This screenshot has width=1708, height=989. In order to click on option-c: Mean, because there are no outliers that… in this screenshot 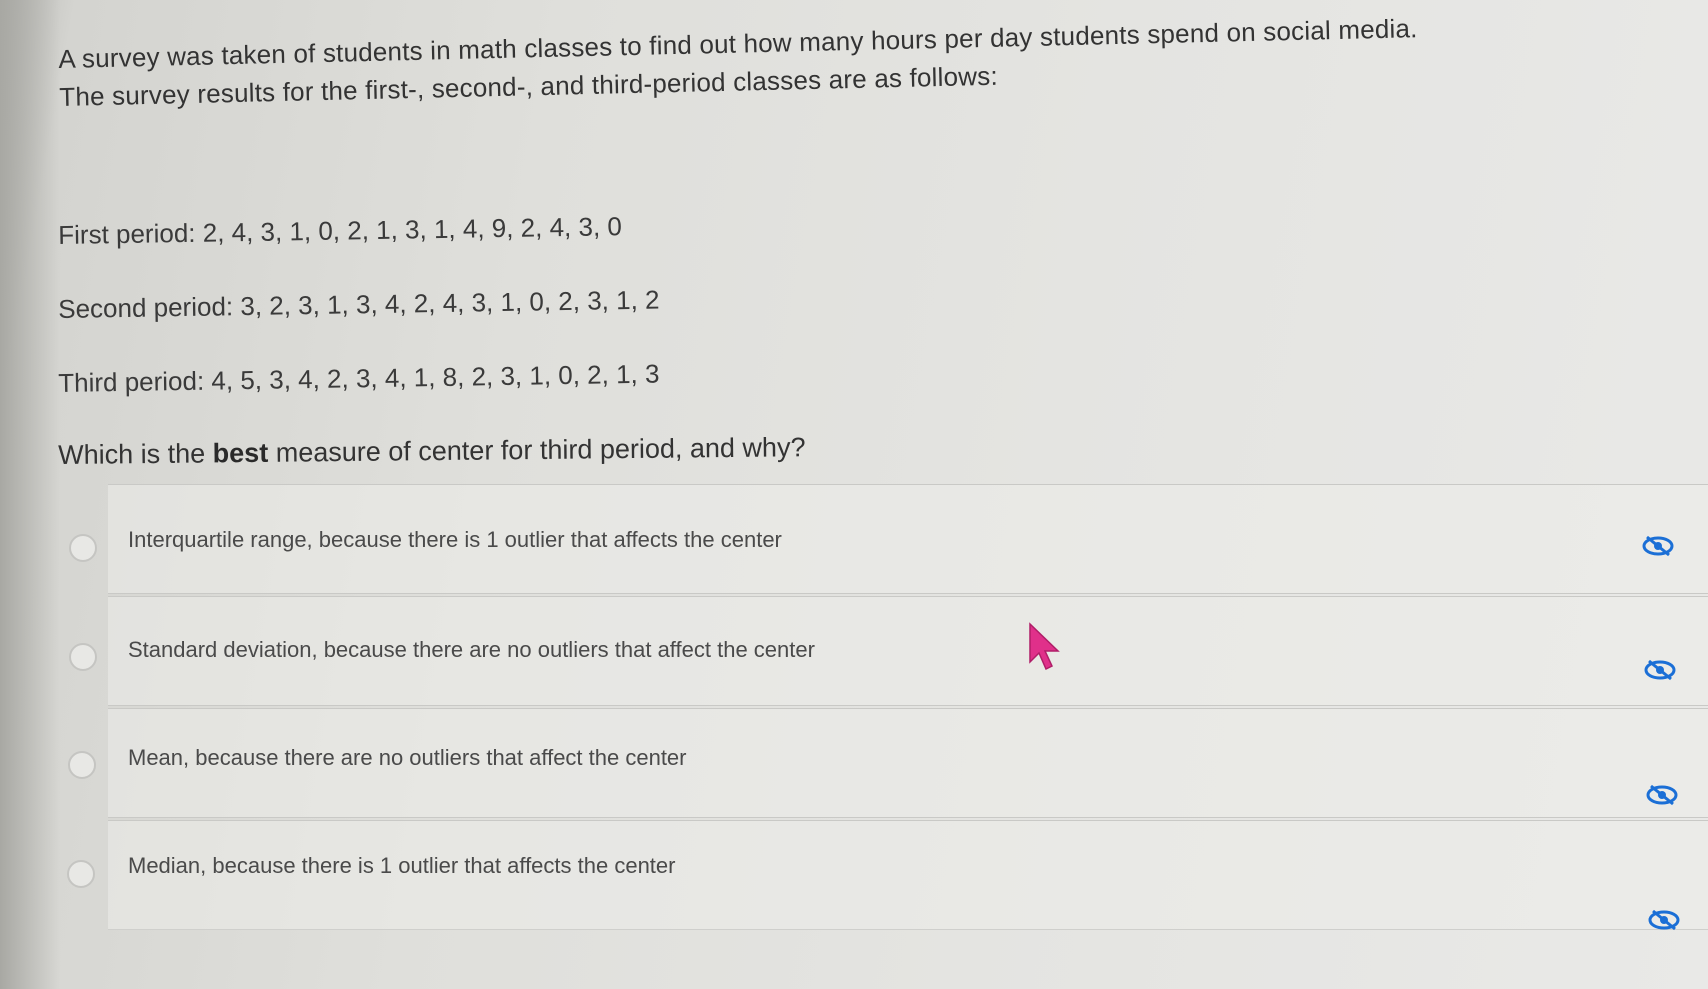, I will do `click(908, 763)`.